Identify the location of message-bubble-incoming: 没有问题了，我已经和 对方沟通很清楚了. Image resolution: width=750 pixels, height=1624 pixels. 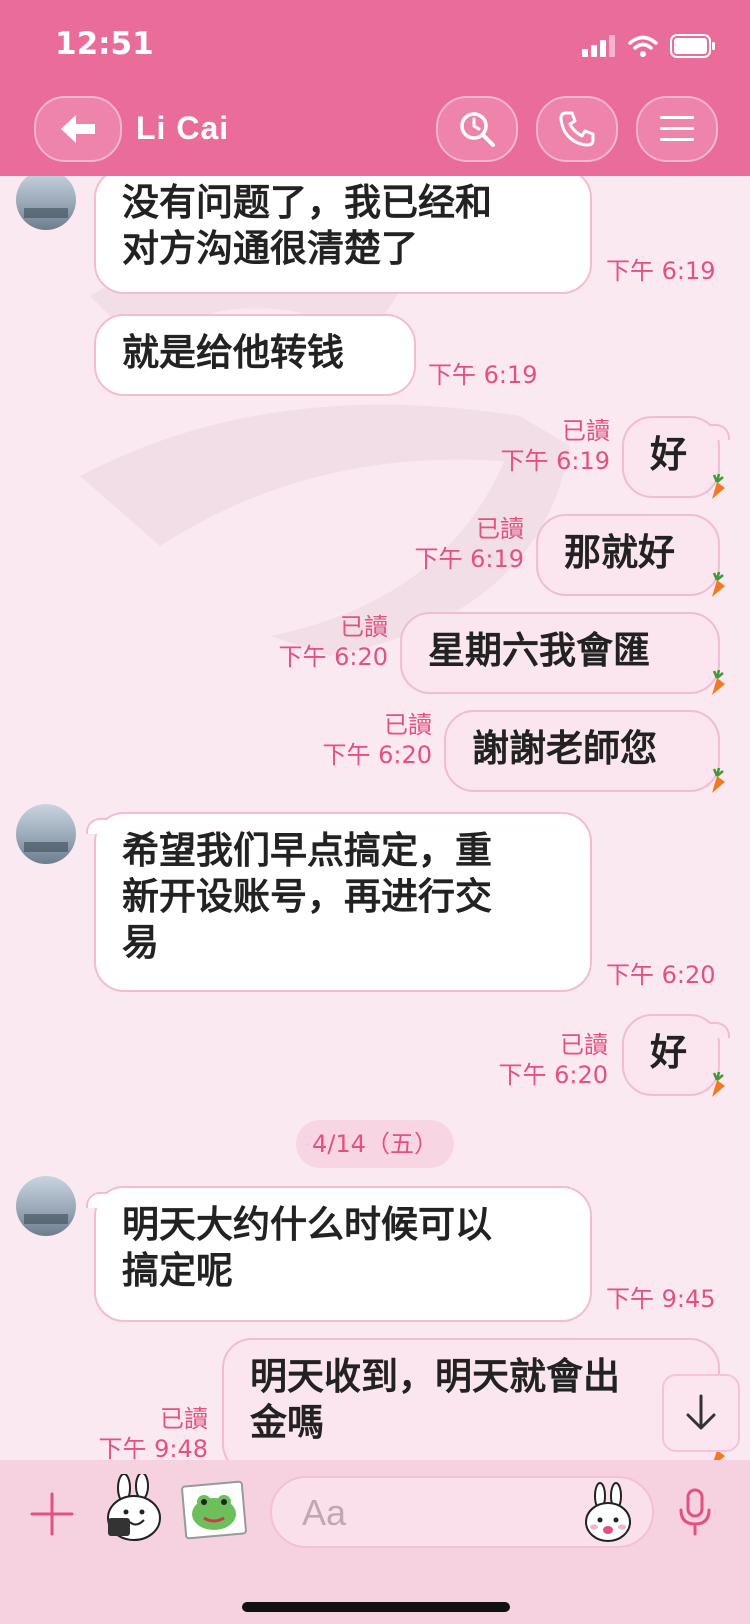
(343, 235).